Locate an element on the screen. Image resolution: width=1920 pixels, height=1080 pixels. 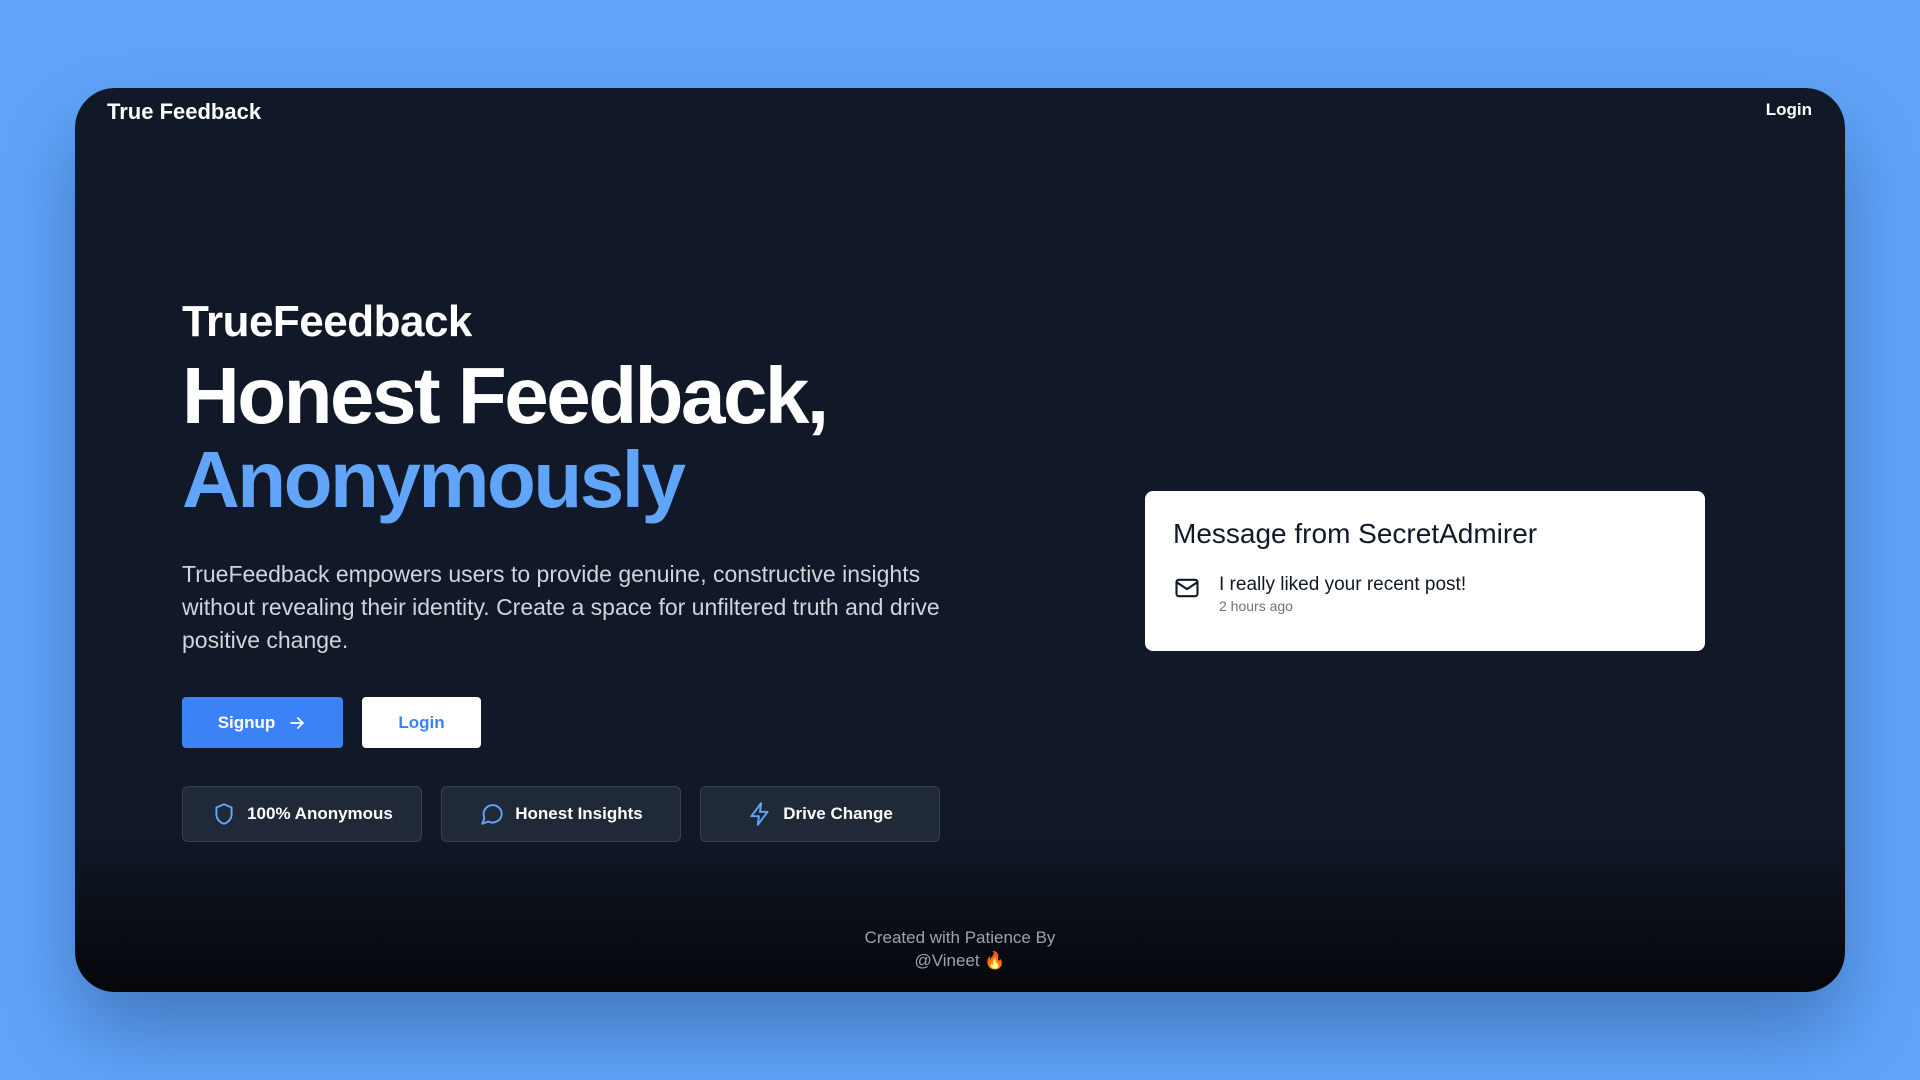
feature-badge-change: Drive Change is located at coordinates (820, 814).